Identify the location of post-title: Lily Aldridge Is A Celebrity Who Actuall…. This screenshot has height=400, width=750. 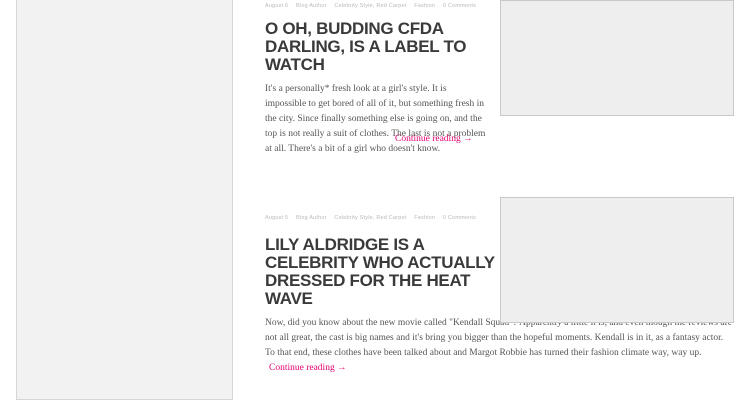
(380, 272).